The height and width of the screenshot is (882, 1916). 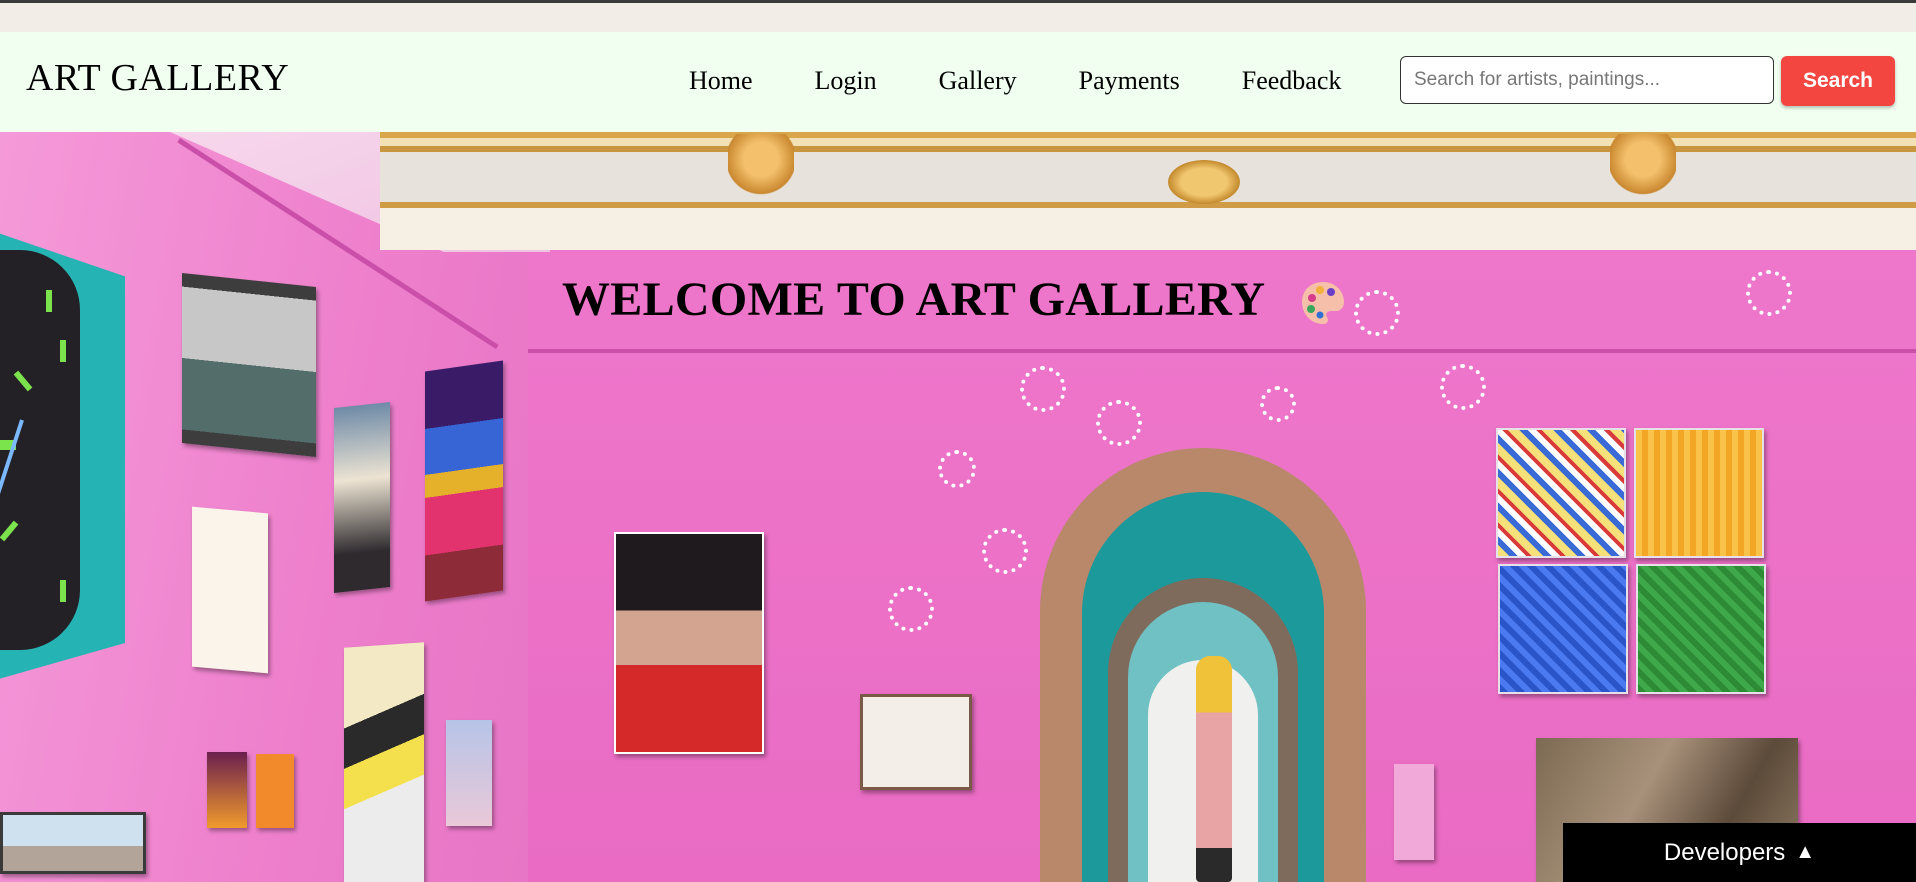 What do you see at coordinates (249, 365) in the screenshot?
I see `silver-painting` at bounding box center [249, 365].